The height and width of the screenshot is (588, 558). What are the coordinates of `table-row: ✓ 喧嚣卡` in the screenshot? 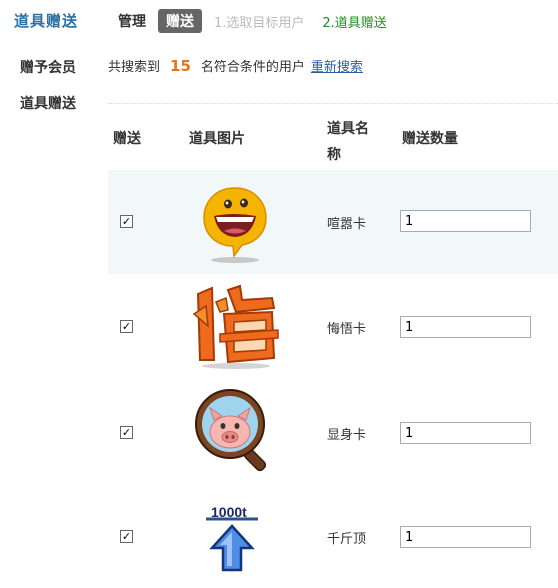 It's located at (333, 222).